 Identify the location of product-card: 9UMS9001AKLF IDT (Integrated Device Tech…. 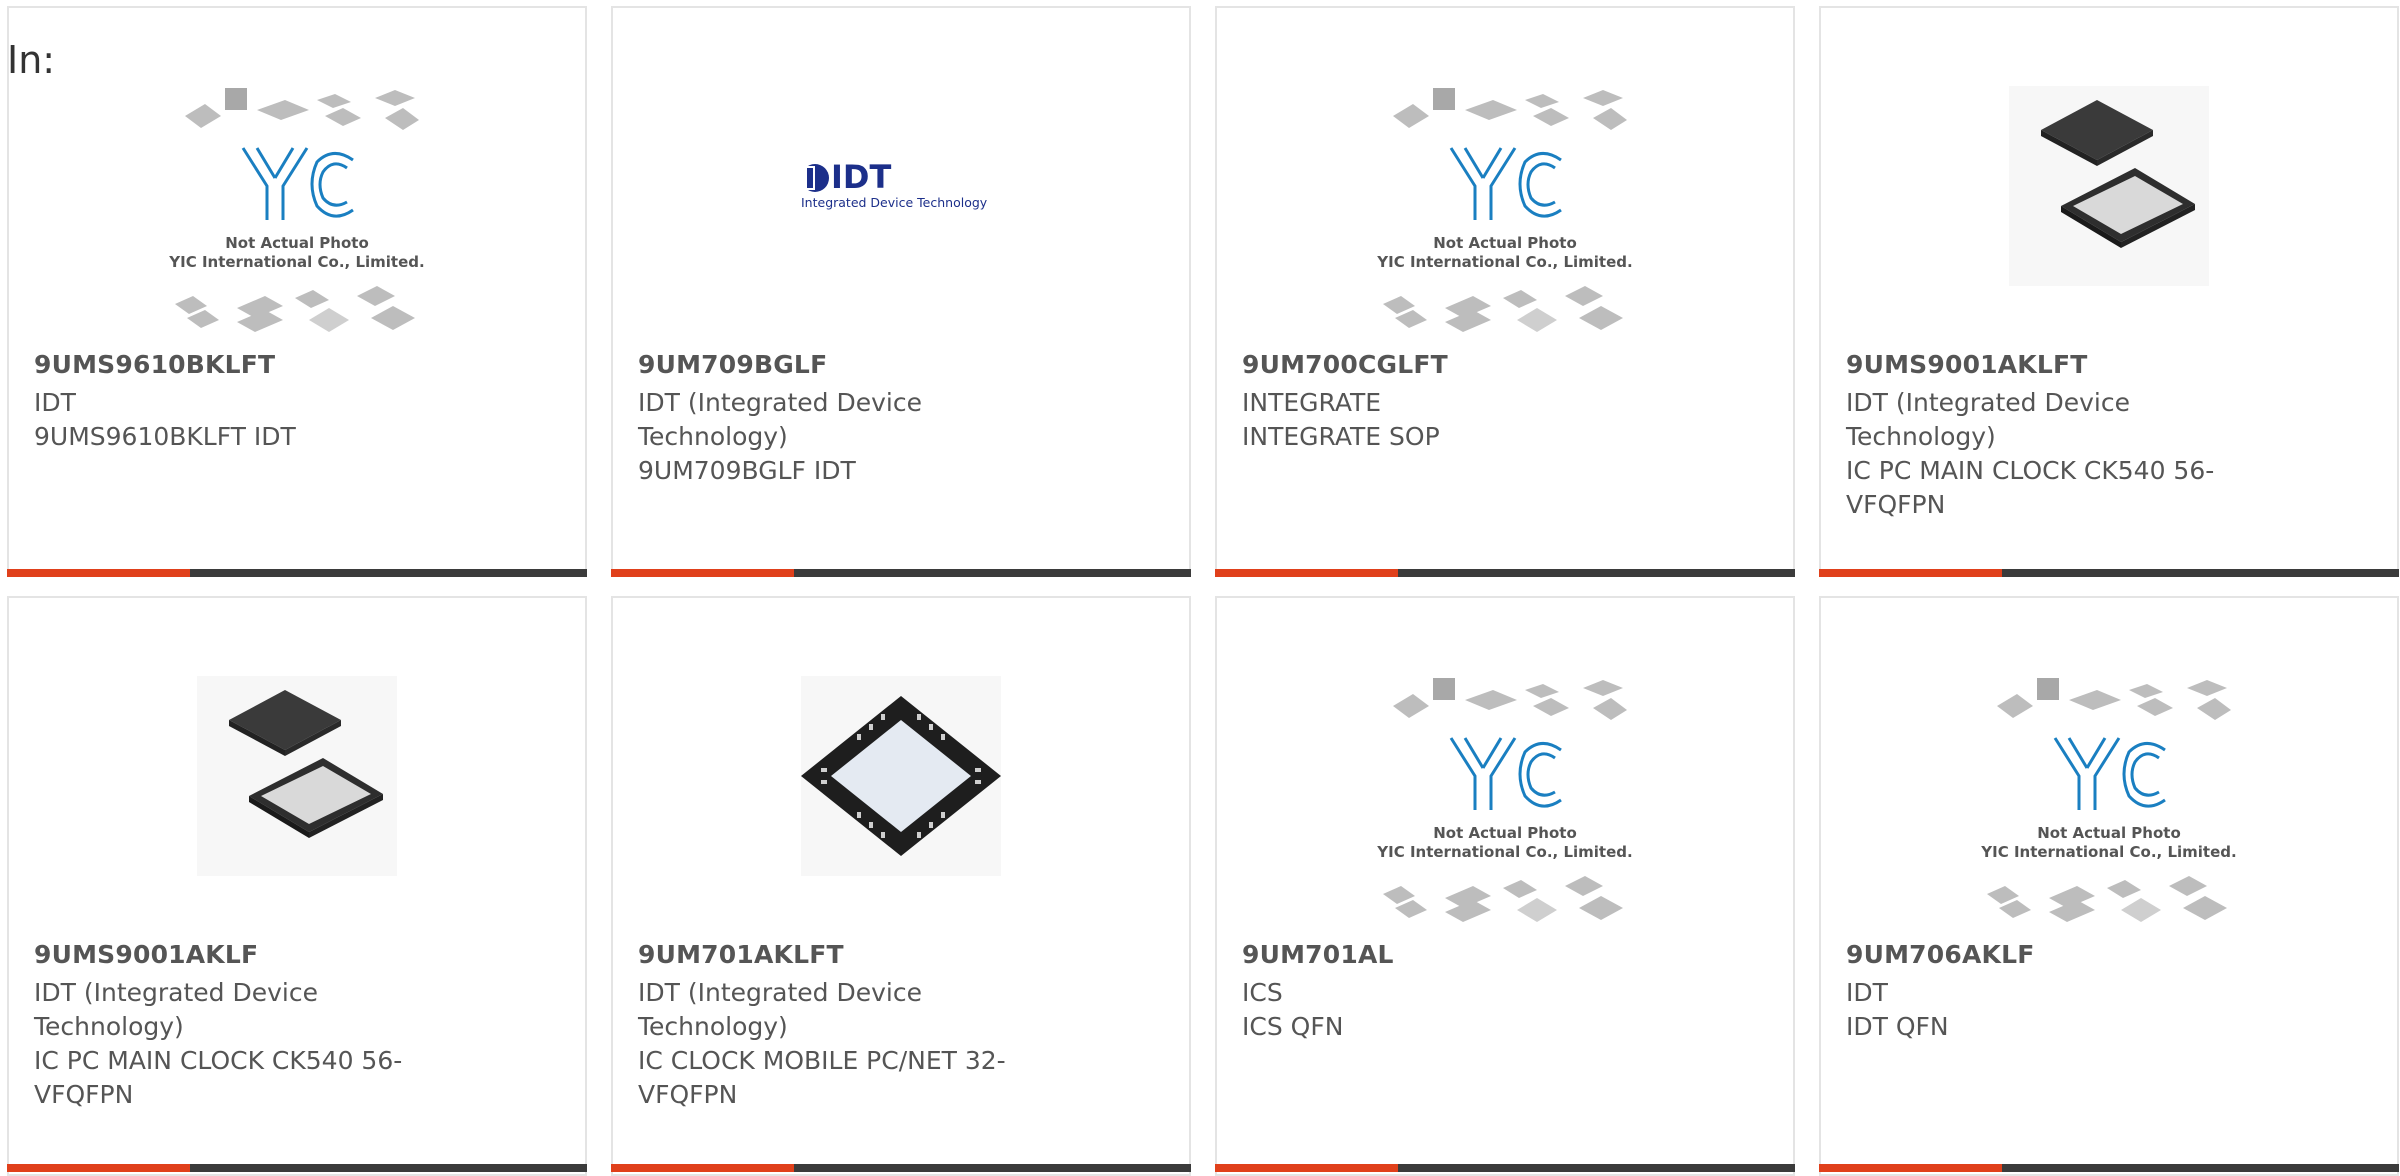
(297, 886).